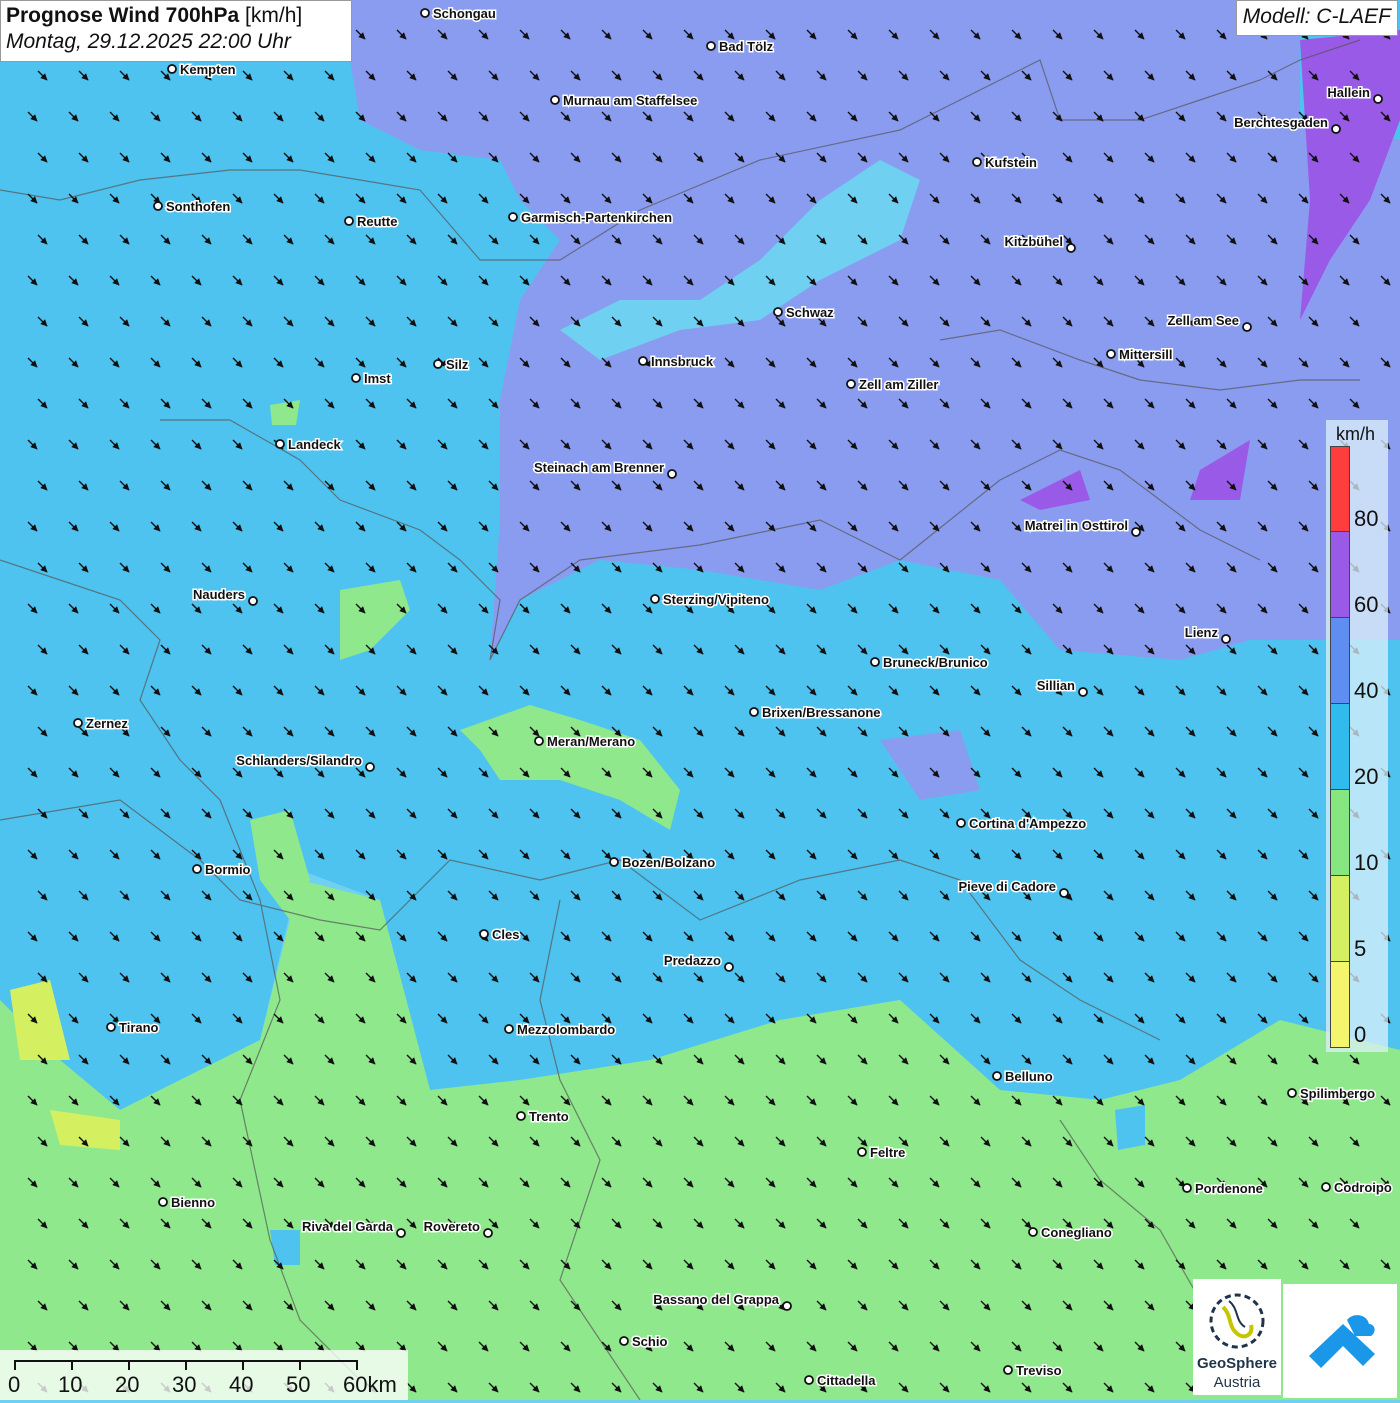 Image resolution: width=1400 pixels, height=1403 pixels. I want to click on city-marker: Cortina d'Ampezzo, so click(1022, 824).